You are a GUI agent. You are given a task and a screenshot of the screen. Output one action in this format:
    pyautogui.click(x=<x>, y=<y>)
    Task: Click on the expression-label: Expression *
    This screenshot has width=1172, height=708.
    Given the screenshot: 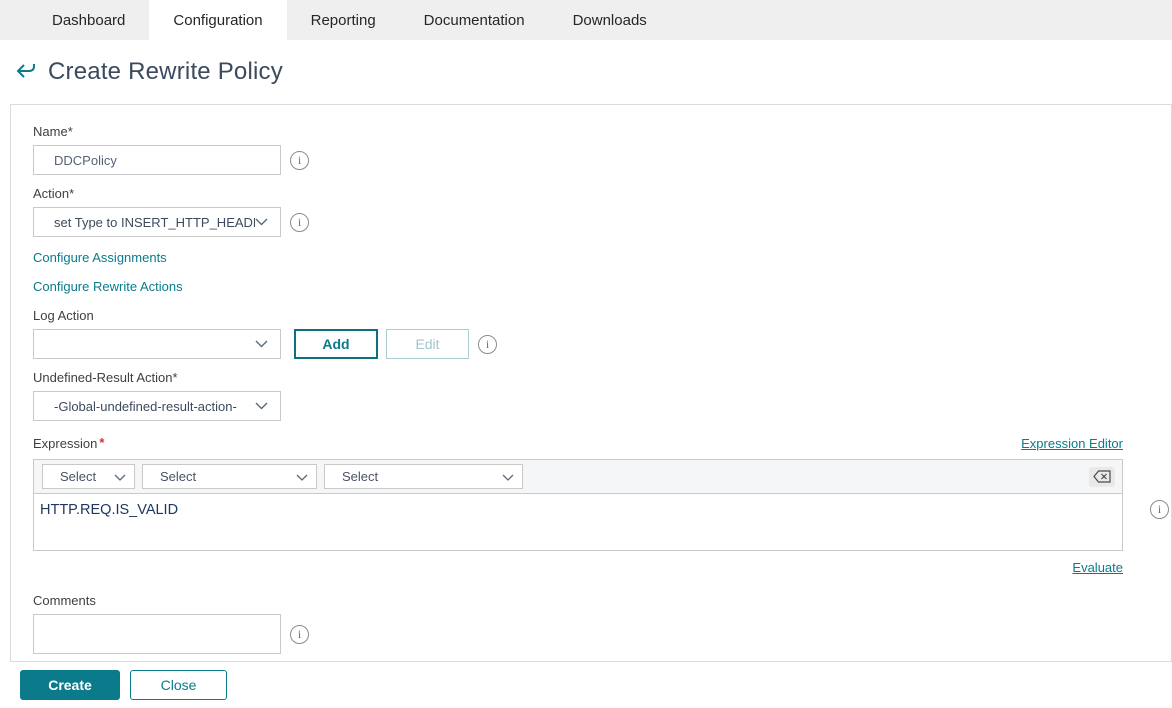 What is the action you would take?
    pyautogui.click(x=69, y=443)
    